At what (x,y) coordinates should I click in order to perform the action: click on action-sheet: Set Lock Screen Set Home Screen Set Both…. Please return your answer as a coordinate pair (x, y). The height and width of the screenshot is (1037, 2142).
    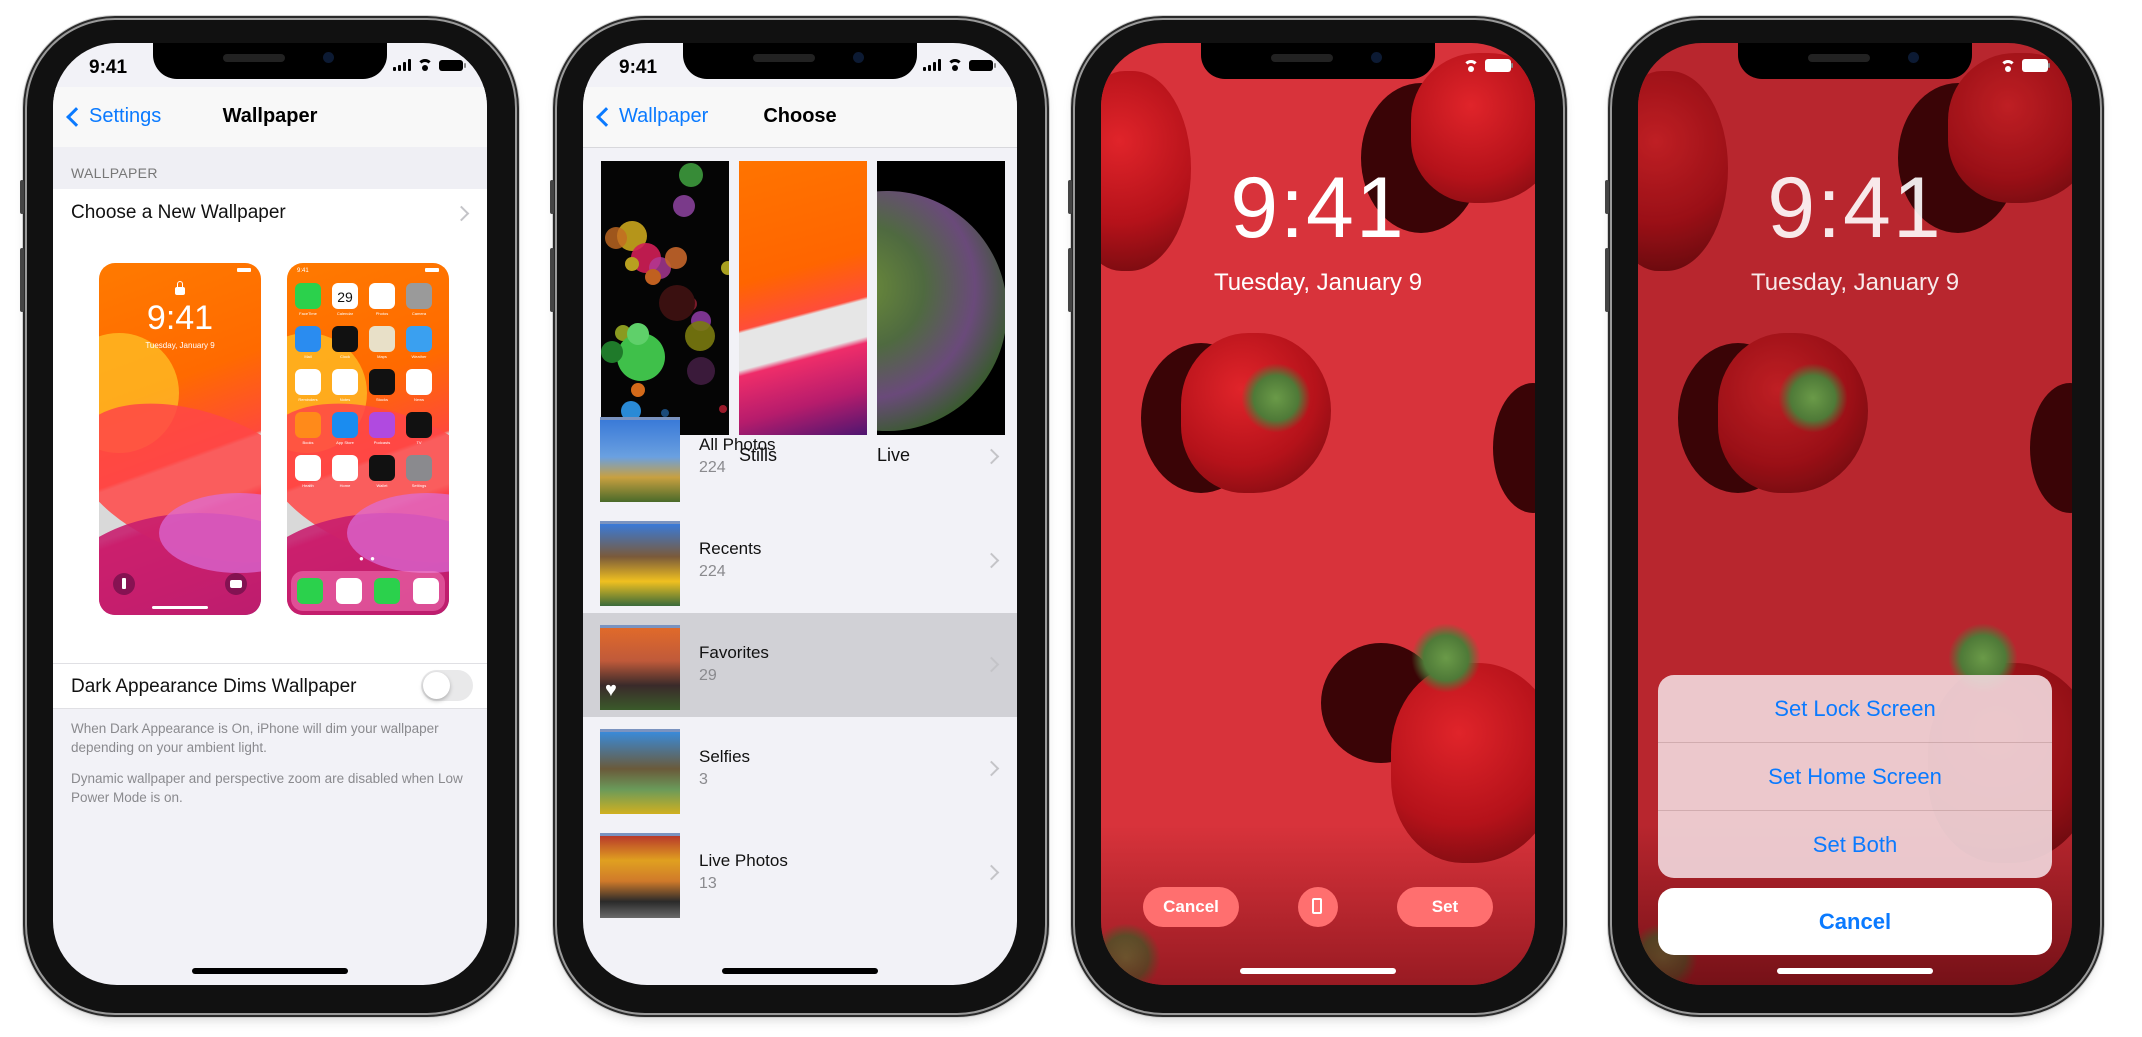
    Looking at the image, I should click on (1855, 815).